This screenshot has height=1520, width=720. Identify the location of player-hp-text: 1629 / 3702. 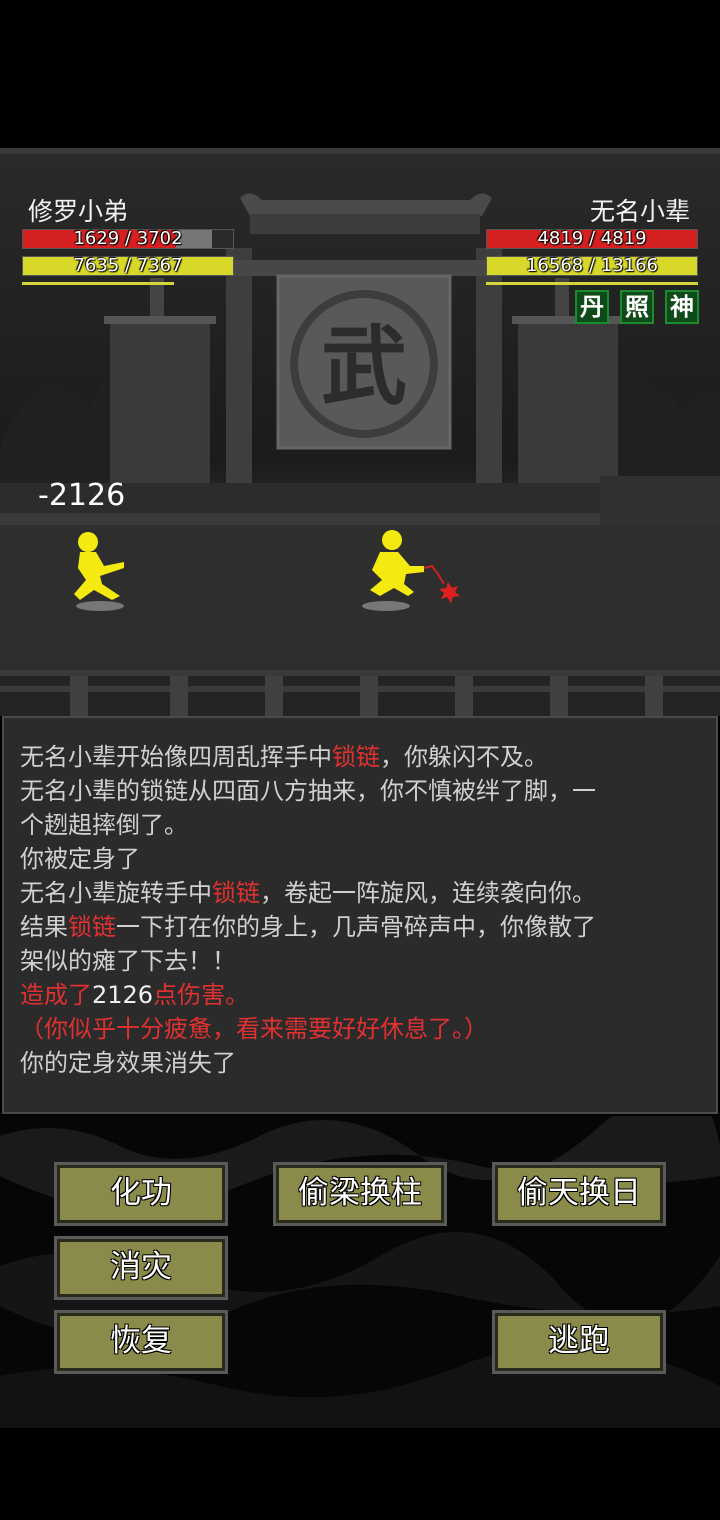
(128, 238).